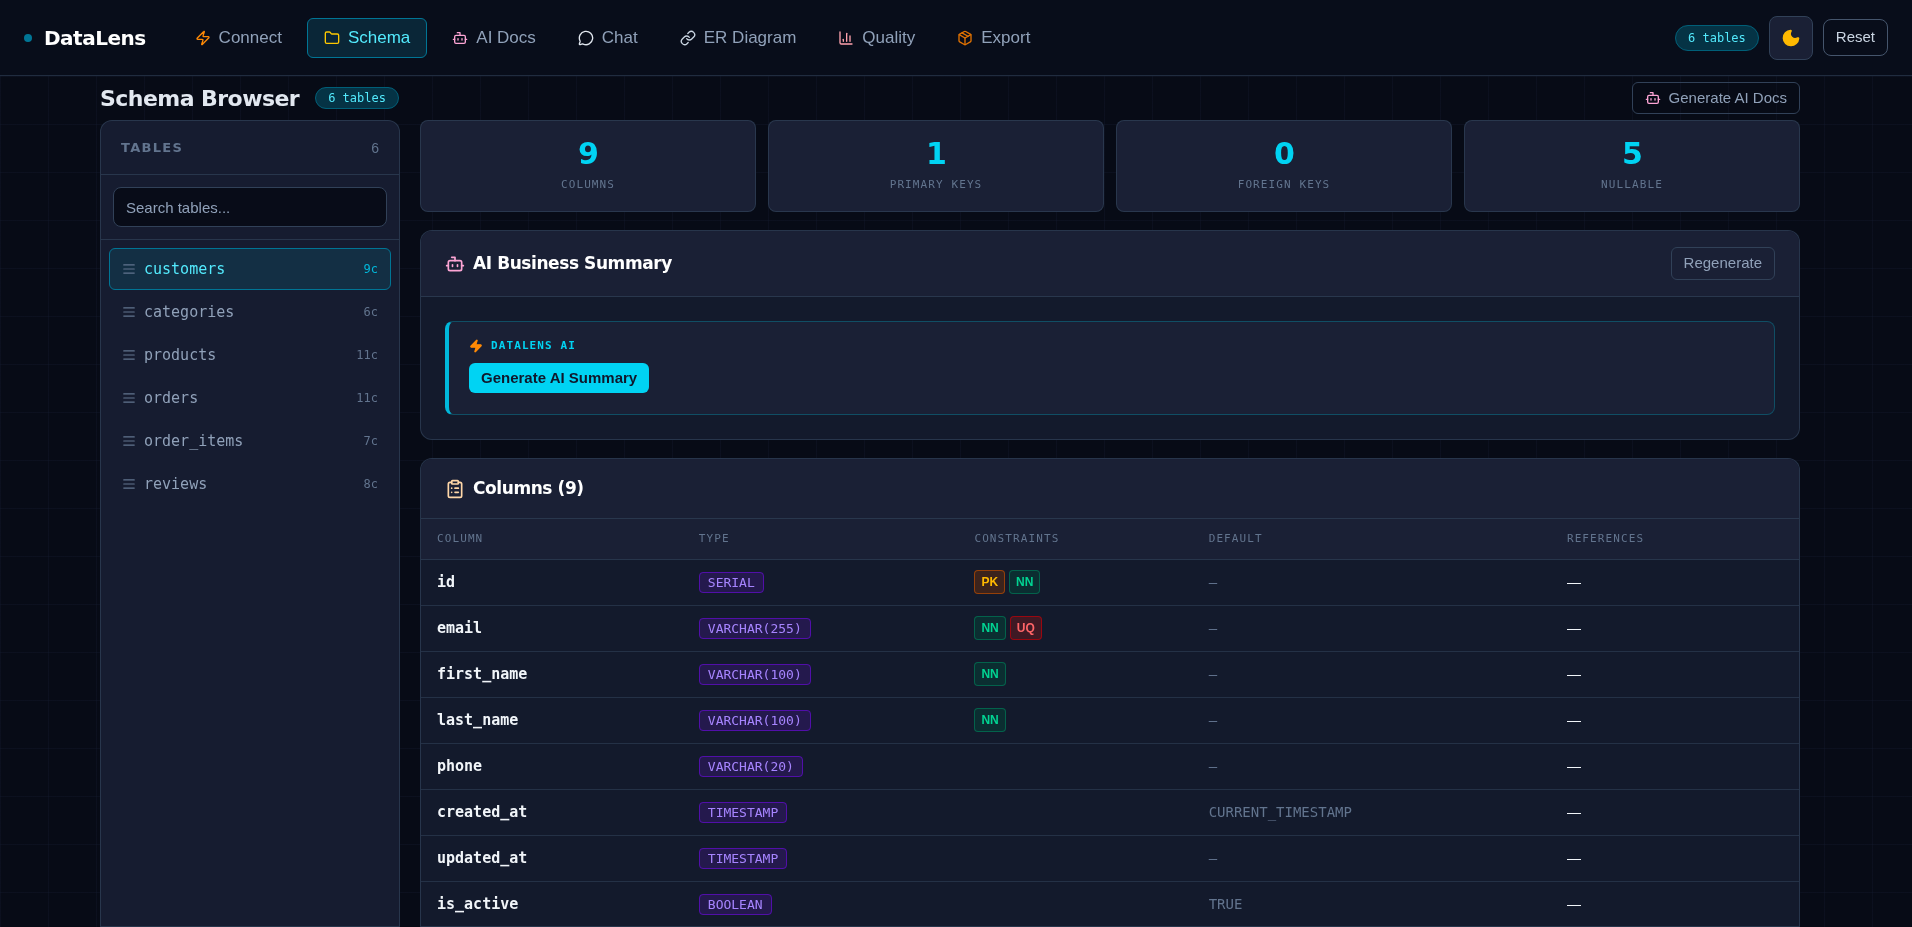  Describe the element at coordinates (754, 628) in the screenshot. I see `type-tag: VARCHAR(255)` at that location.